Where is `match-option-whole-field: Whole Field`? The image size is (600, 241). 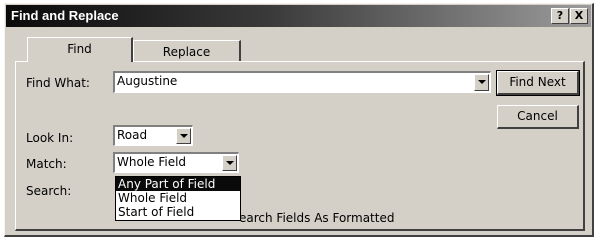
match-option-whole-field: Whole Field is located at coordinates (178, 198).